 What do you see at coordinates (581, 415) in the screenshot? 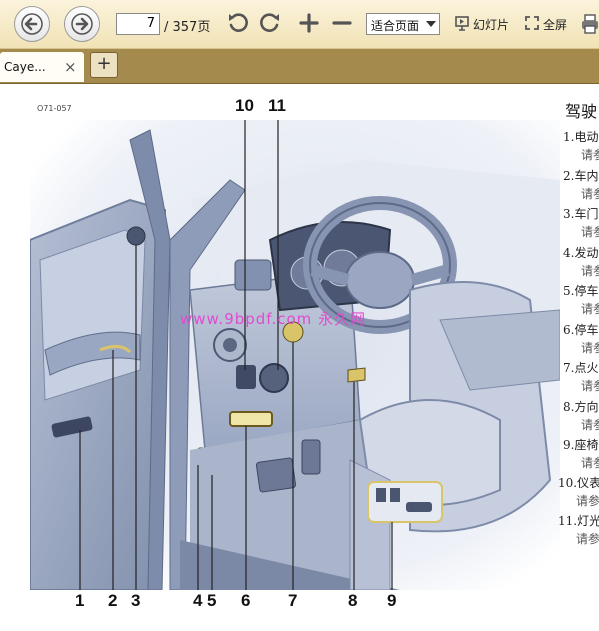
I see `list-item: 8.方向请参` at bounding box center [581, 415].